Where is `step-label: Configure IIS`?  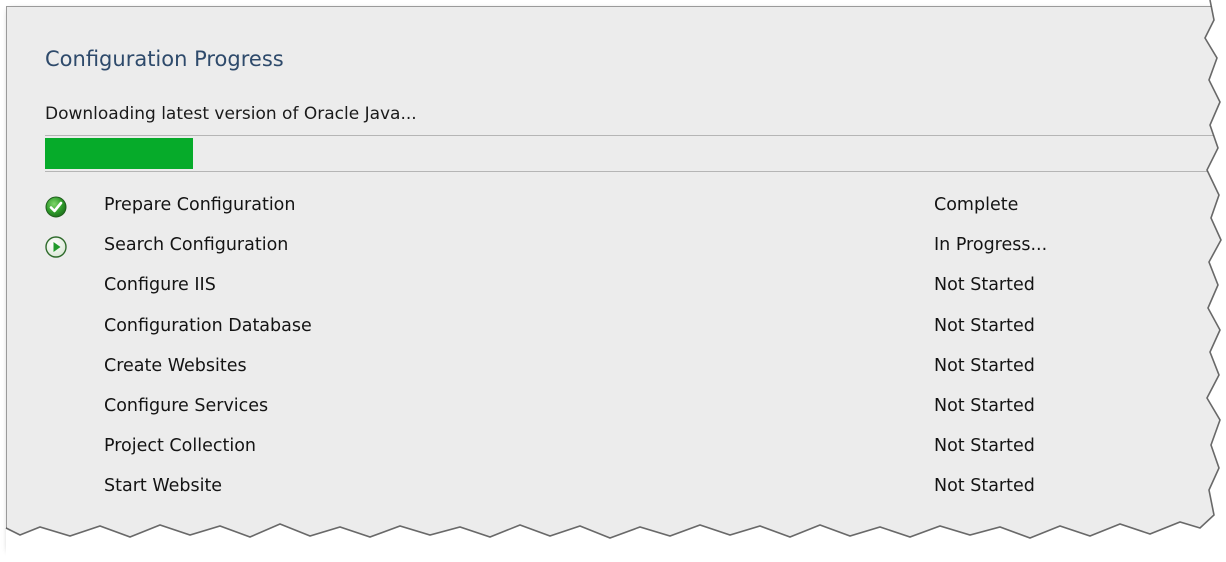 step-label: Configure IIS is located at coordinates (160, 285).